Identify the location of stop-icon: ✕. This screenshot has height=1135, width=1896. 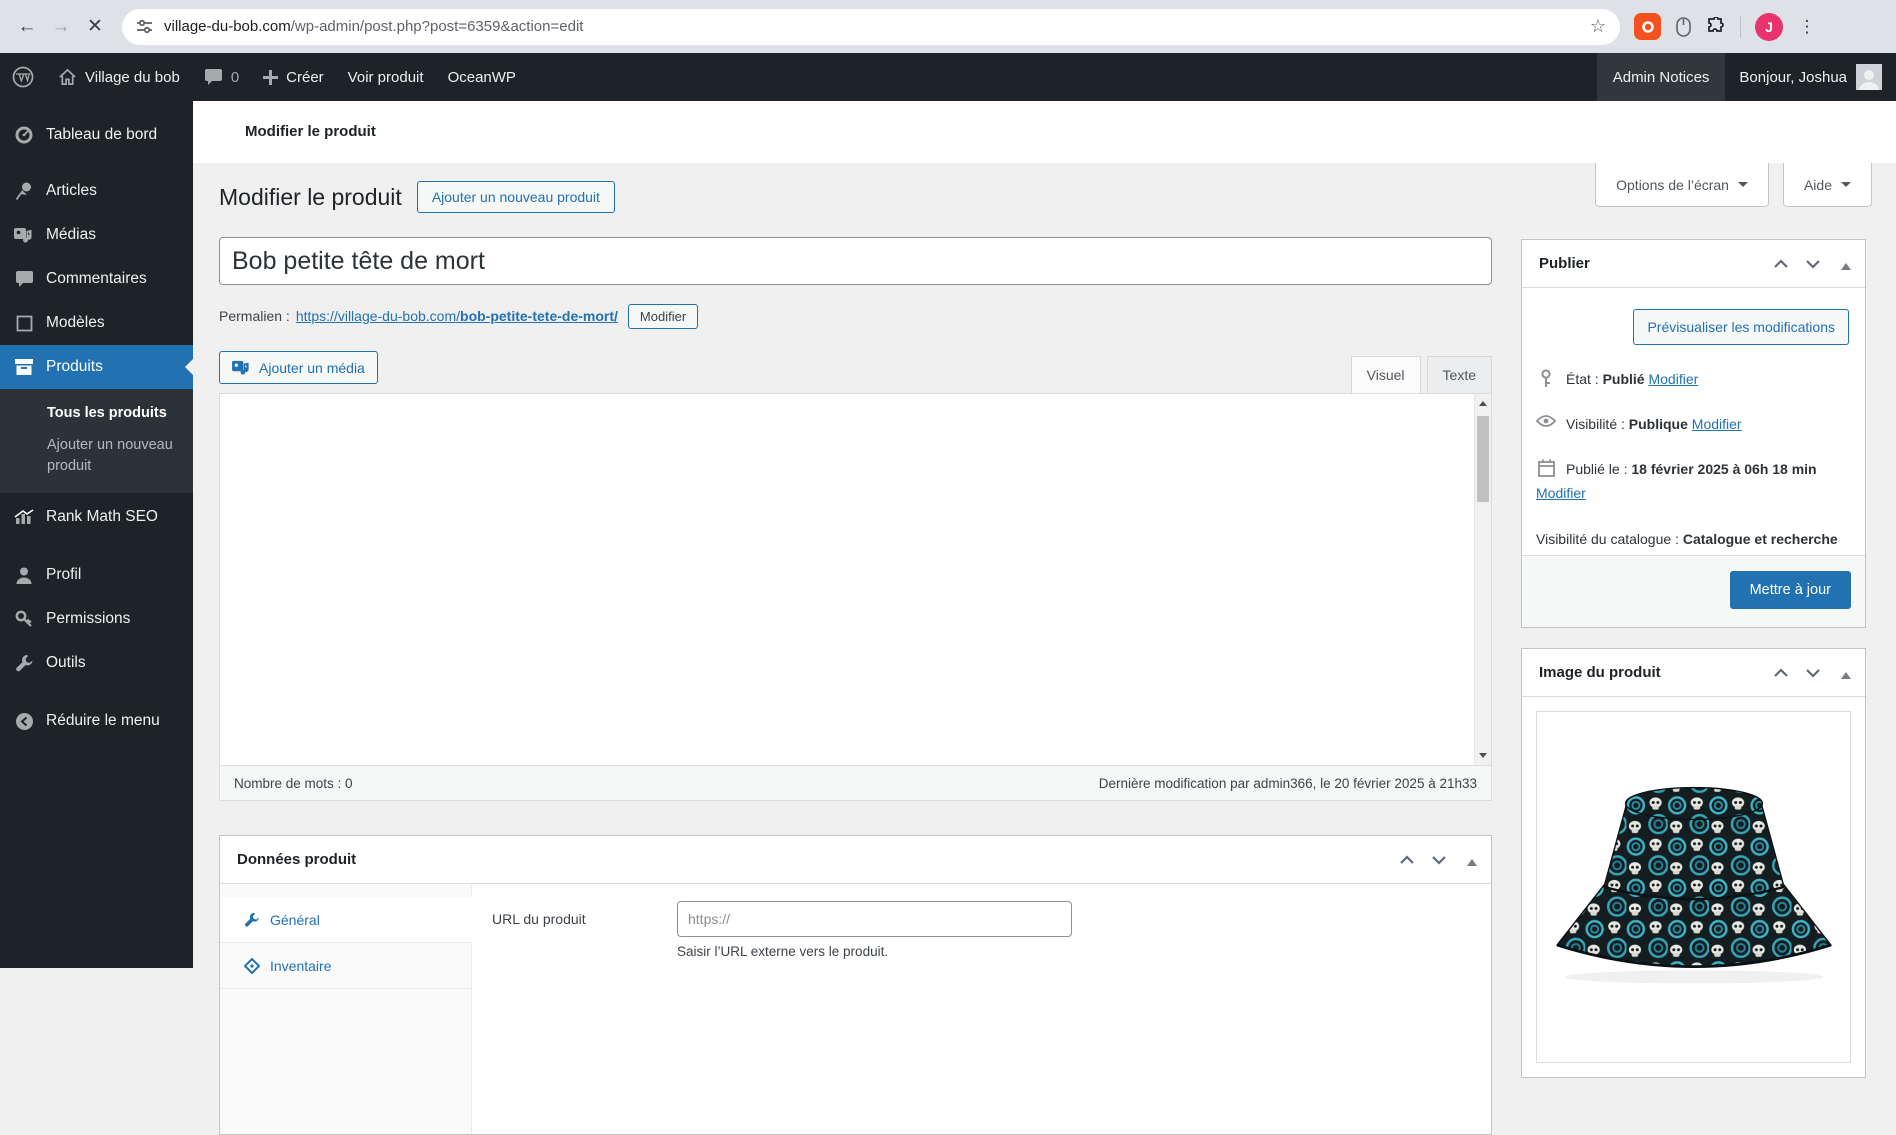
(95, 27).